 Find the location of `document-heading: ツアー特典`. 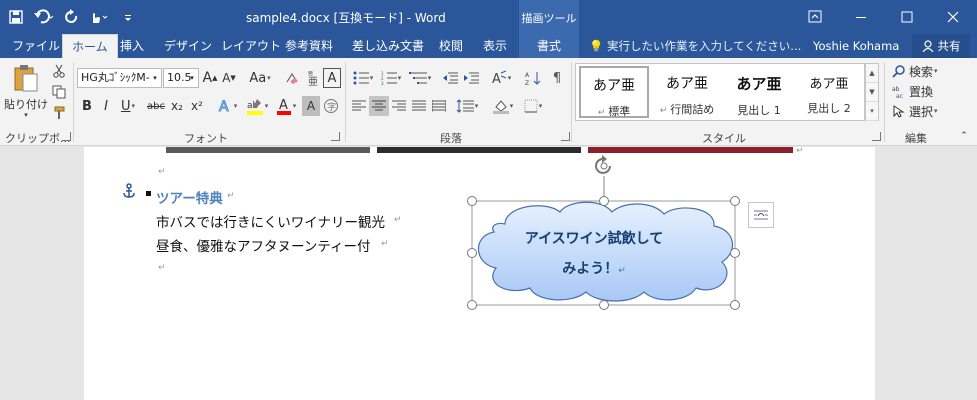

document-heading: ツアー特典 is located at coordinates (189, 197).